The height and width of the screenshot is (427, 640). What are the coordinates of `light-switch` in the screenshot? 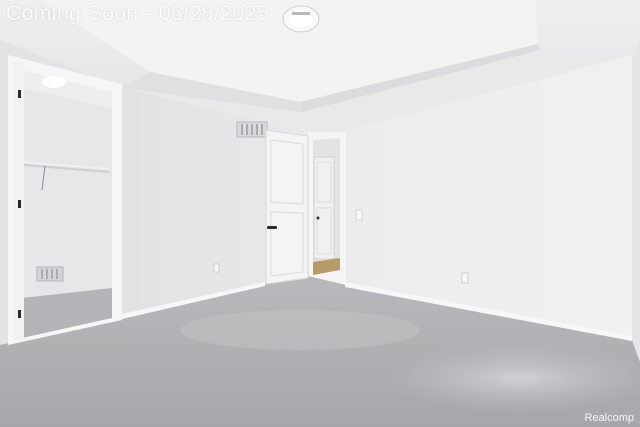 It's located at (359, 215).